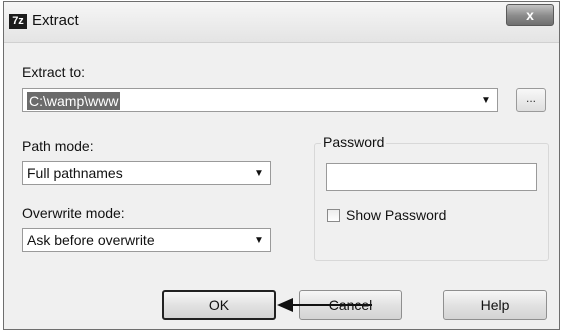  I want to click on close-button: x, so click(530, 15).